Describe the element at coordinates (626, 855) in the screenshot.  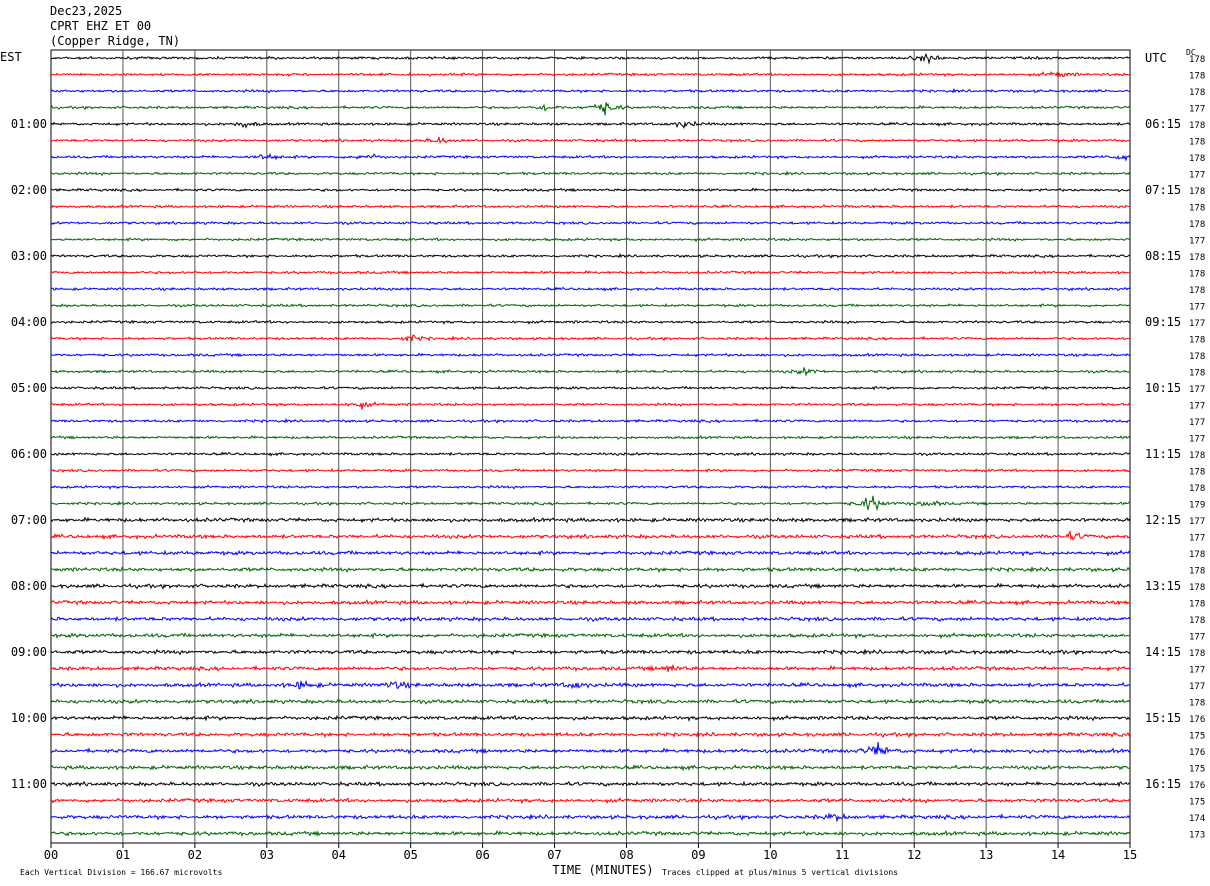
I see `x-tick-label: 08` at that location.